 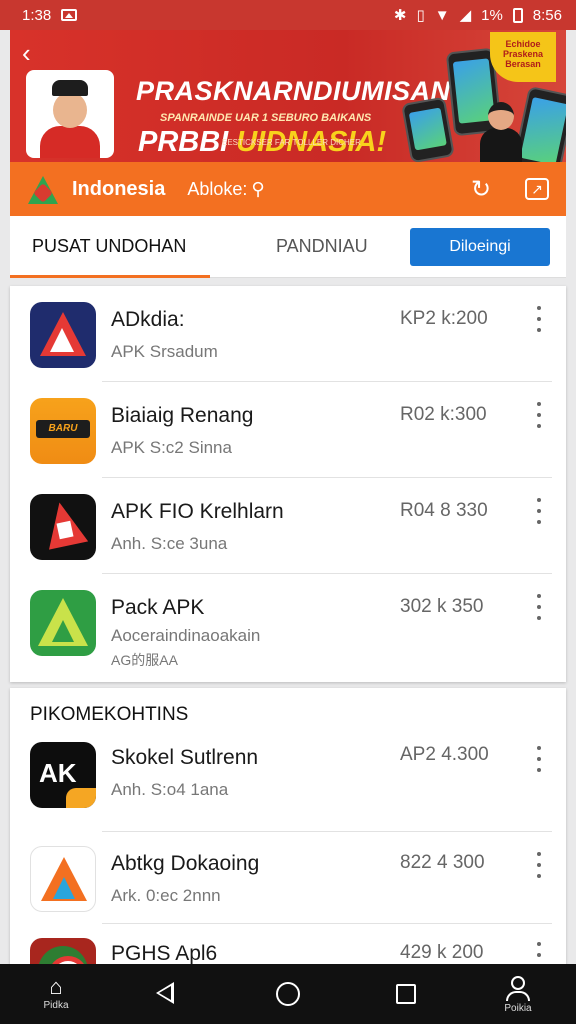 What do you see at coordinates (518, 983) in the screenshot?
I see `profile-icon` at bounding box center [518, 983].